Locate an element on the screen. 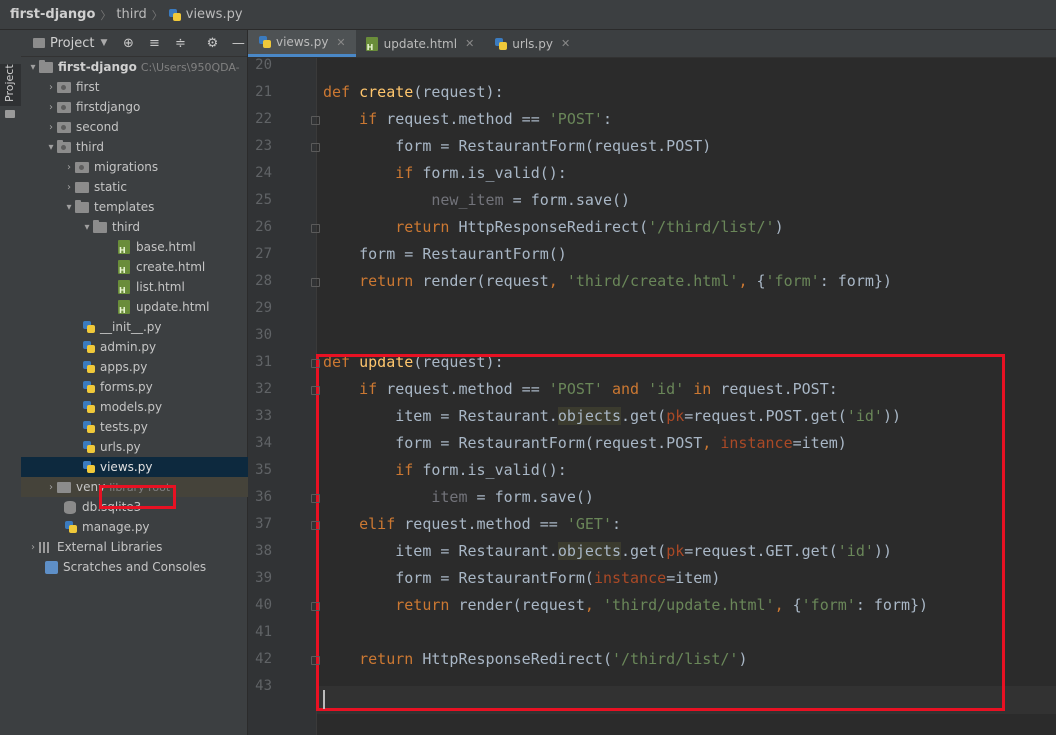 This screenshot has height=735, width=1056. line-number: 29 is located at coordinates (263, 308).